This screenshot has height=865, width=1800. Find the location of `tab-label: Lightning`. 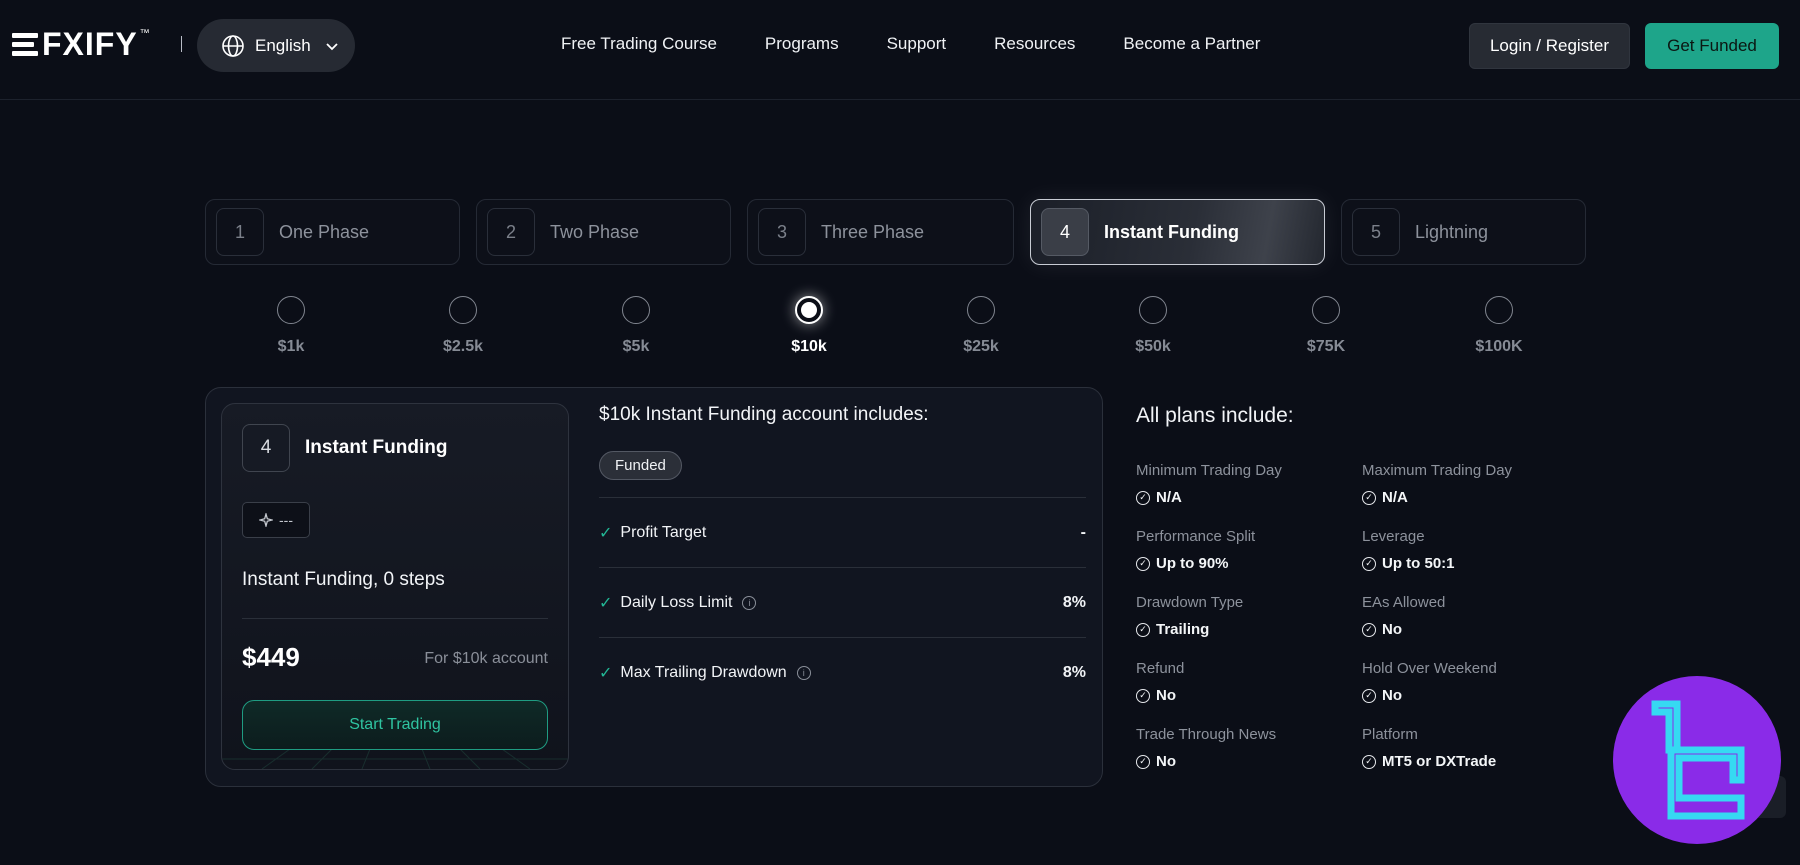

tab-label: Lightning is located at coordinates (1452, 231).